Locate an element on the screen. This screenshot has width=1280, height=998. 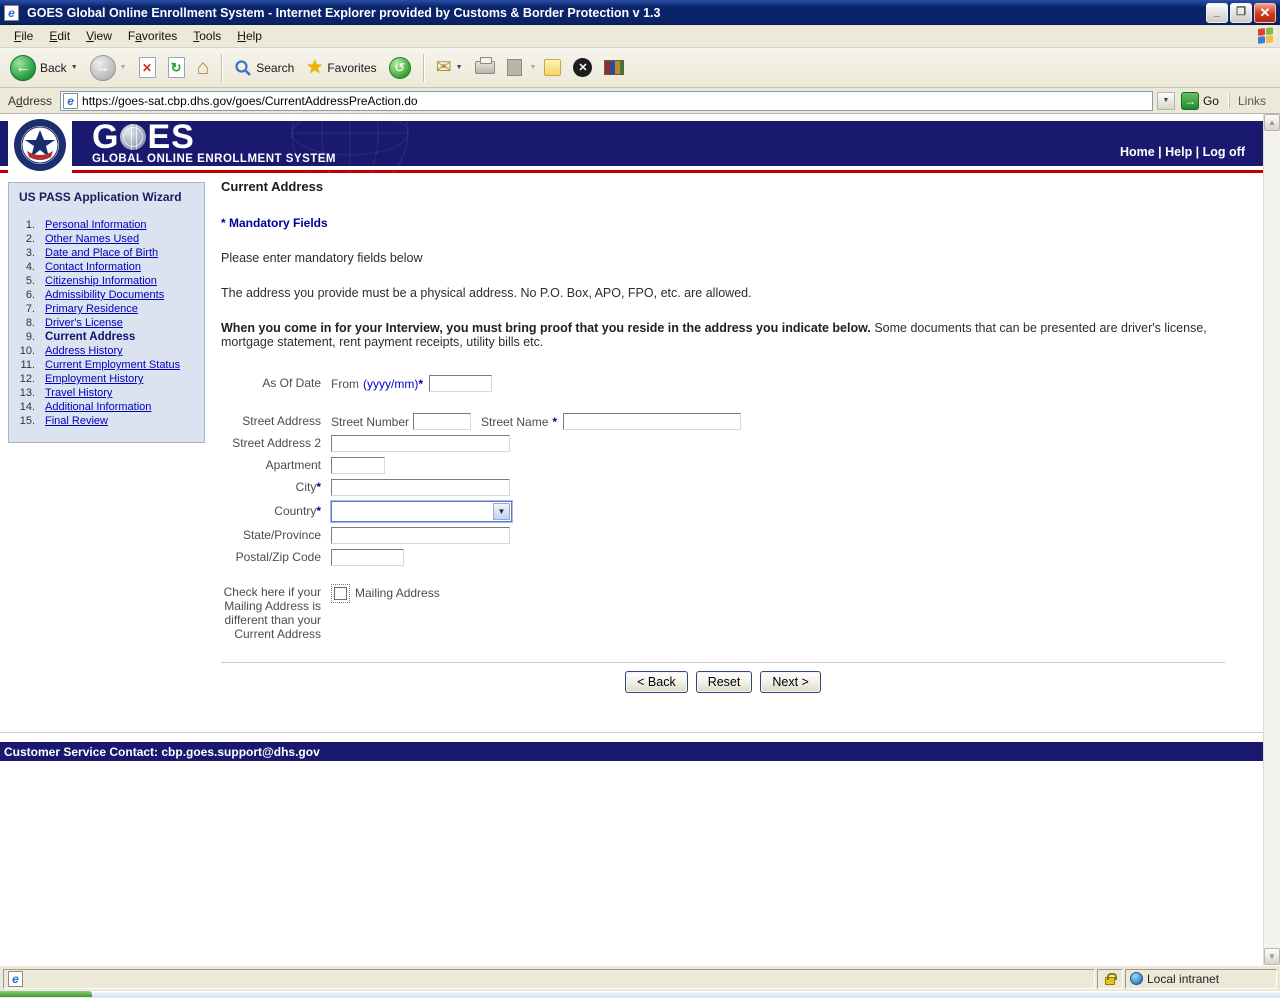
stop-button: ✕ is located at coordinates (147, 67).